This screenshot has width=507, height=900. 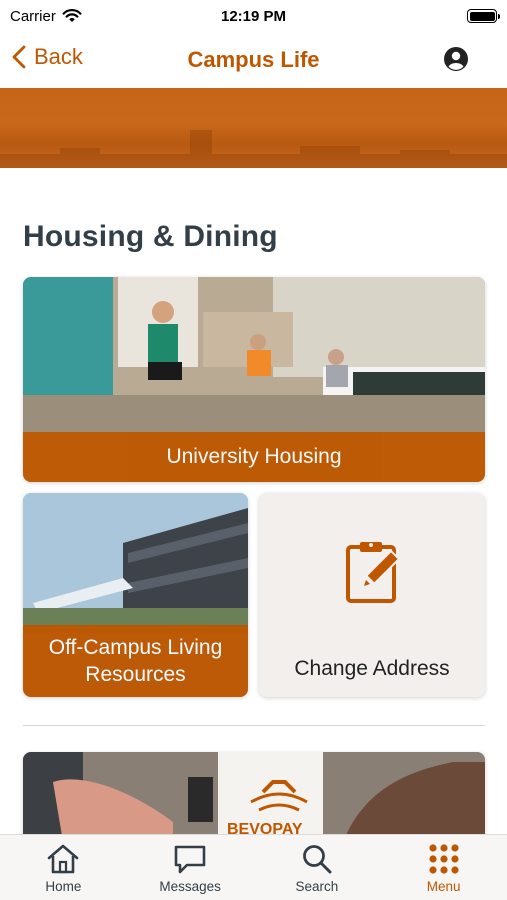 I want to click on tab-menu: Menu, so click(x=443, y=867).